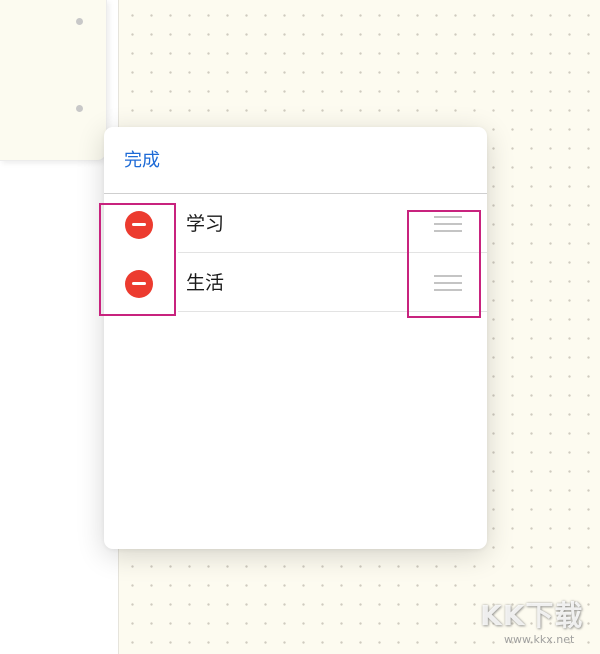  Describe the element at coordinates (539, 639) in the screenshot. I see `watermark-url: www.kkx.net` at that location.